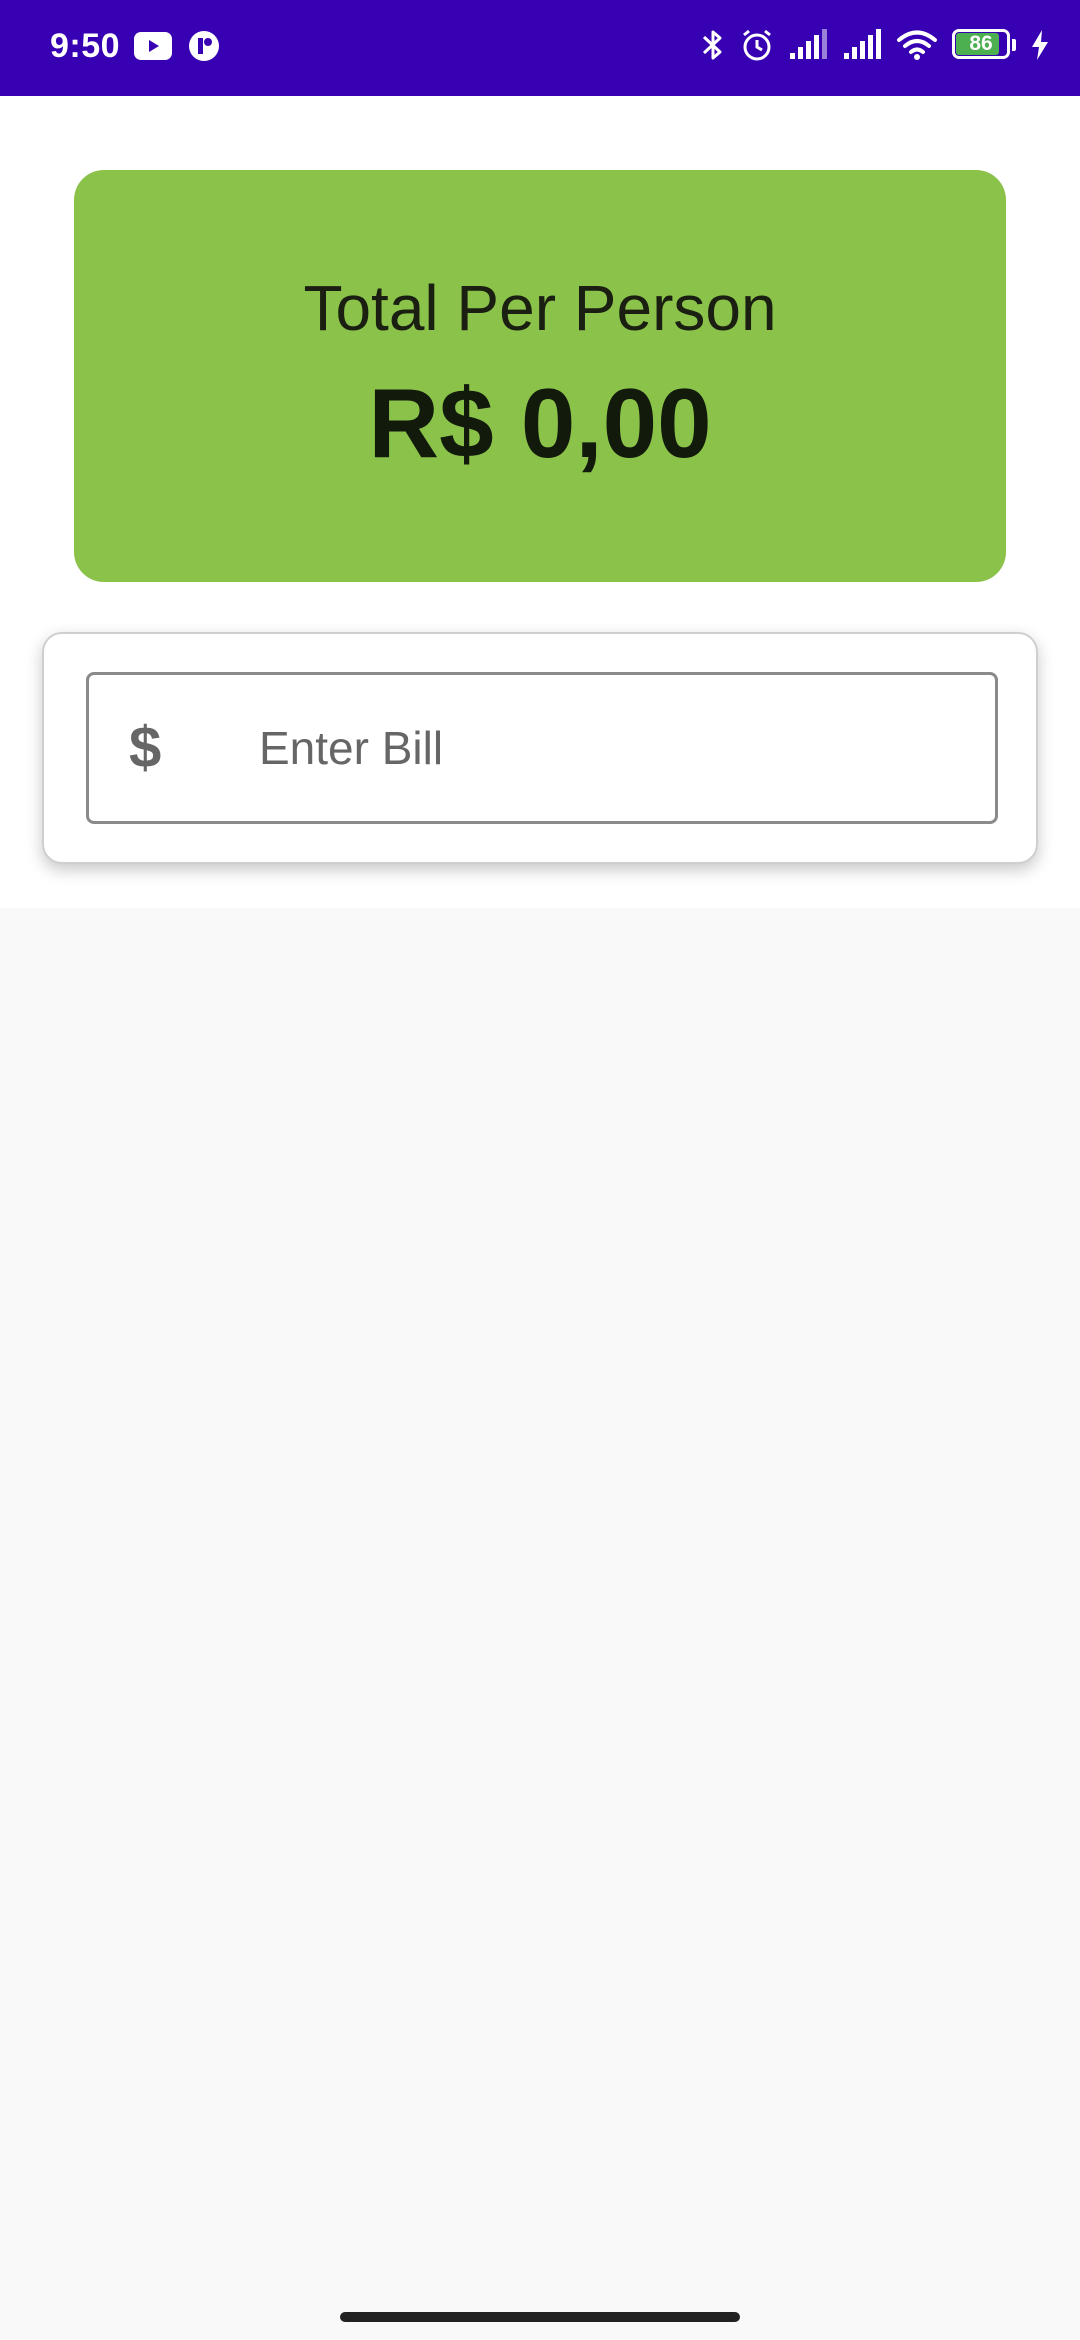 The height and width of the screenshot is (2340, 1080). I want to click on bill-input-card: $ Enter Bill, so click(540, 748).